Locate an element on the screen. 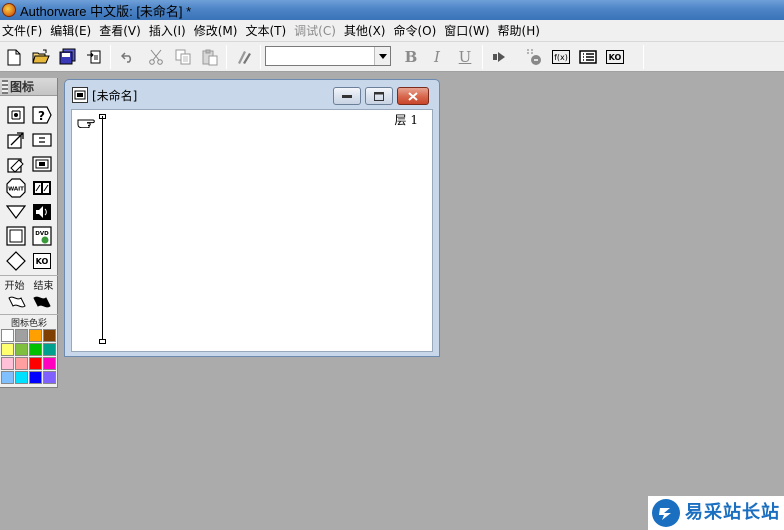 The image size is (784, 530). window-title: Authorware 中文版: [未命名] * is located at coordinates (106, 11).